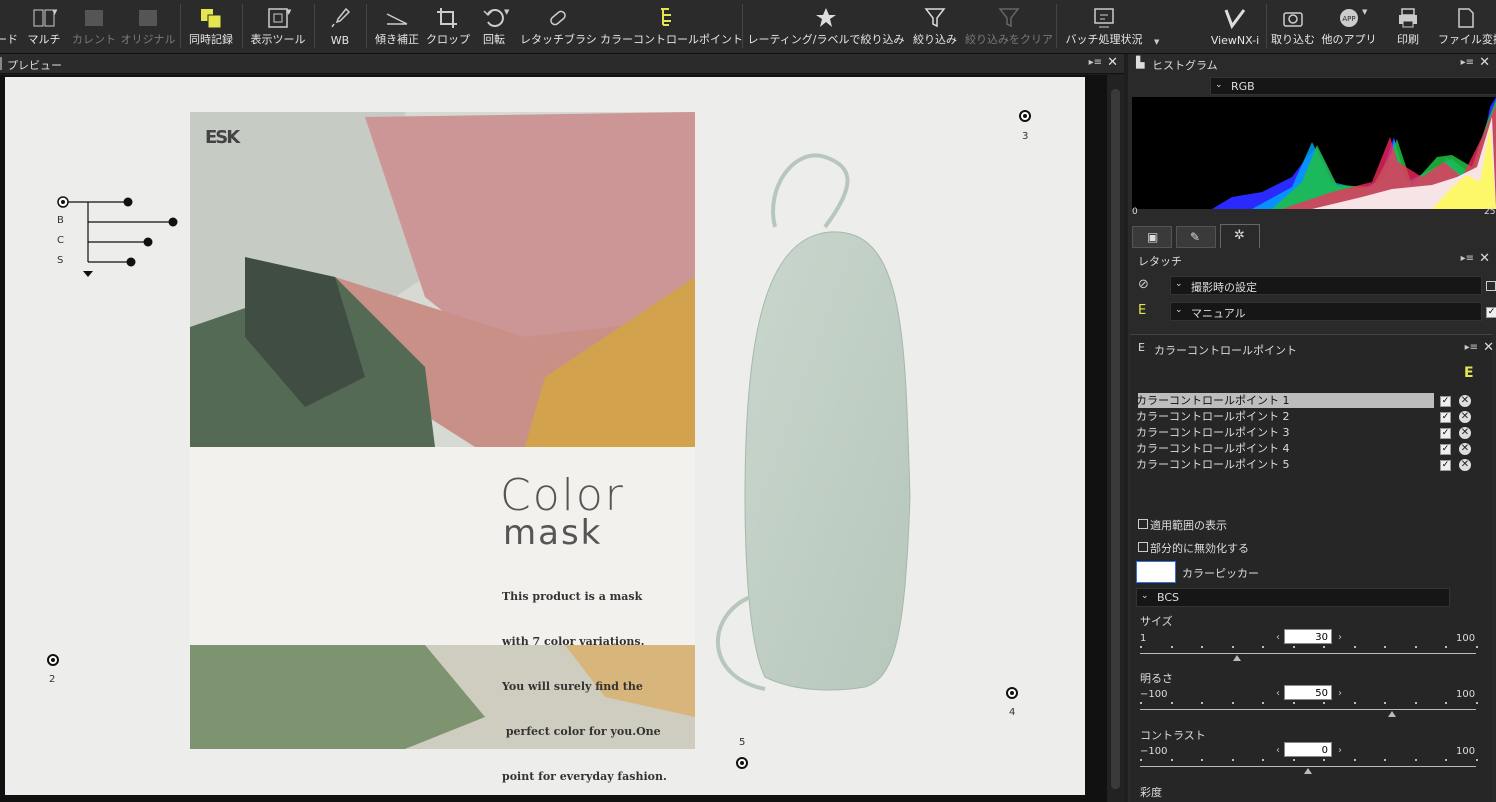  I want to click on size-value-input: 30, so click(1308, 636).